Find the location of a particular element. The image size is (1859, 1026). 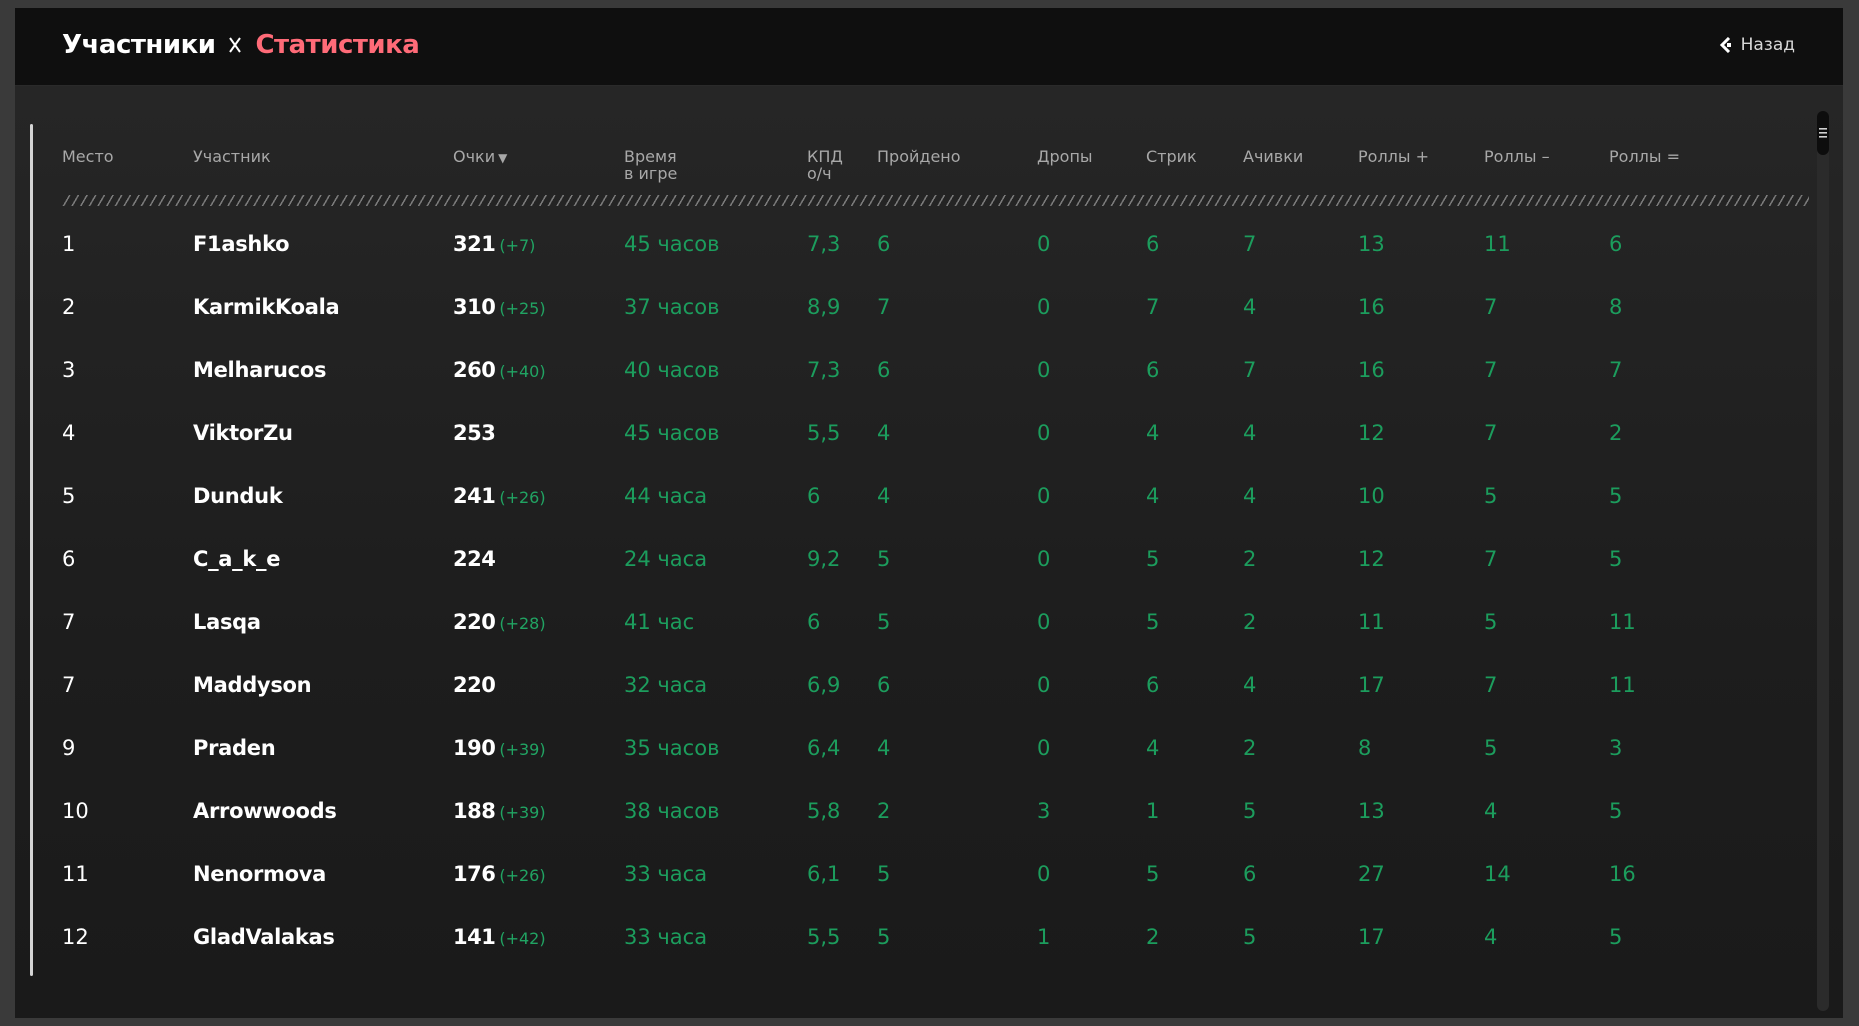

cell-participant-name: Nenormova is located at coordinates (259, 874).